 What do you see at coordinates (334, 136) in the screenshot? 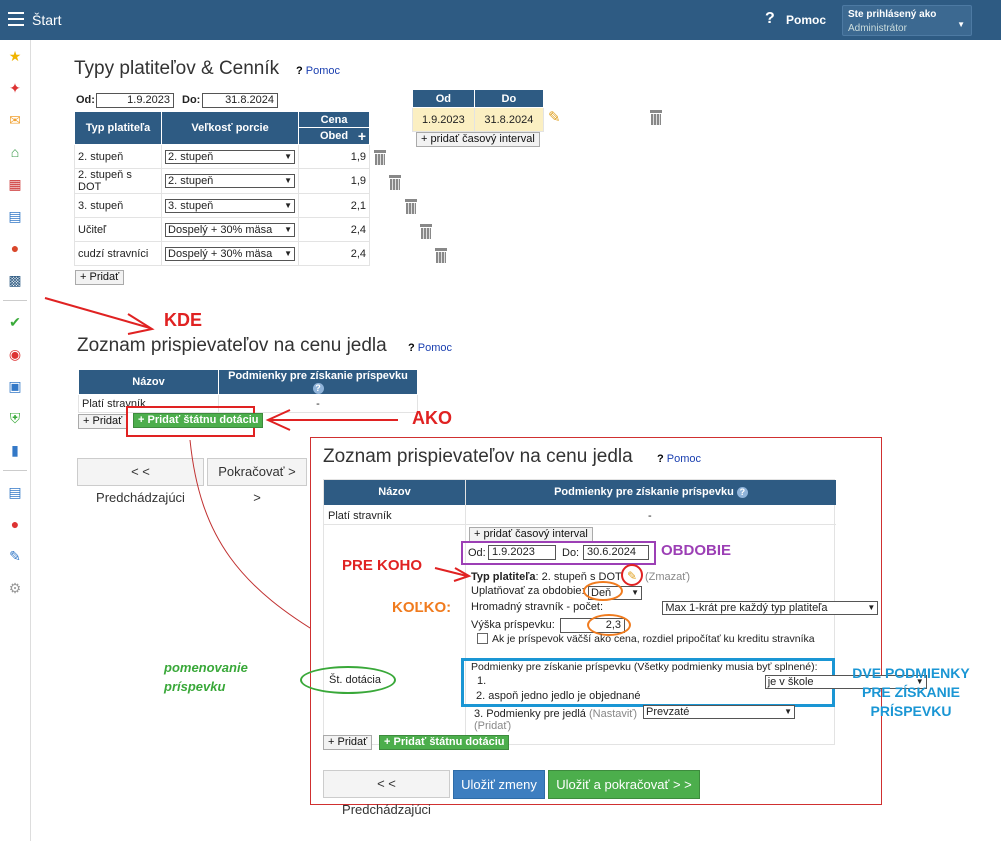
I see `col-obed-label: Obed` at bounding box center [334, 136].